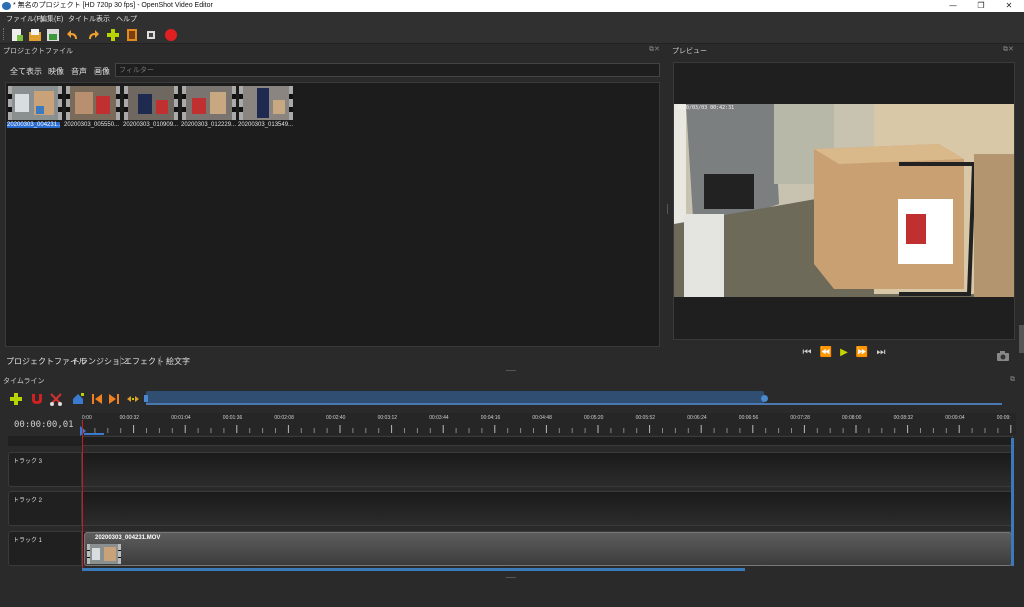 This screenshot has width=1024, height=607. I want to click on tab-divider, so click(160, 361).